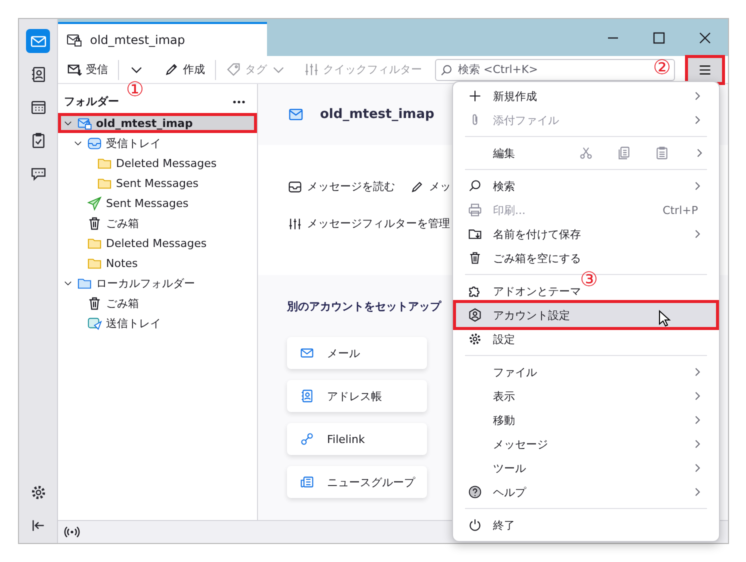 This screenshot has height=562, width=746. I want to click on shortcut-text: Ctrl+P, so click(680, 210).